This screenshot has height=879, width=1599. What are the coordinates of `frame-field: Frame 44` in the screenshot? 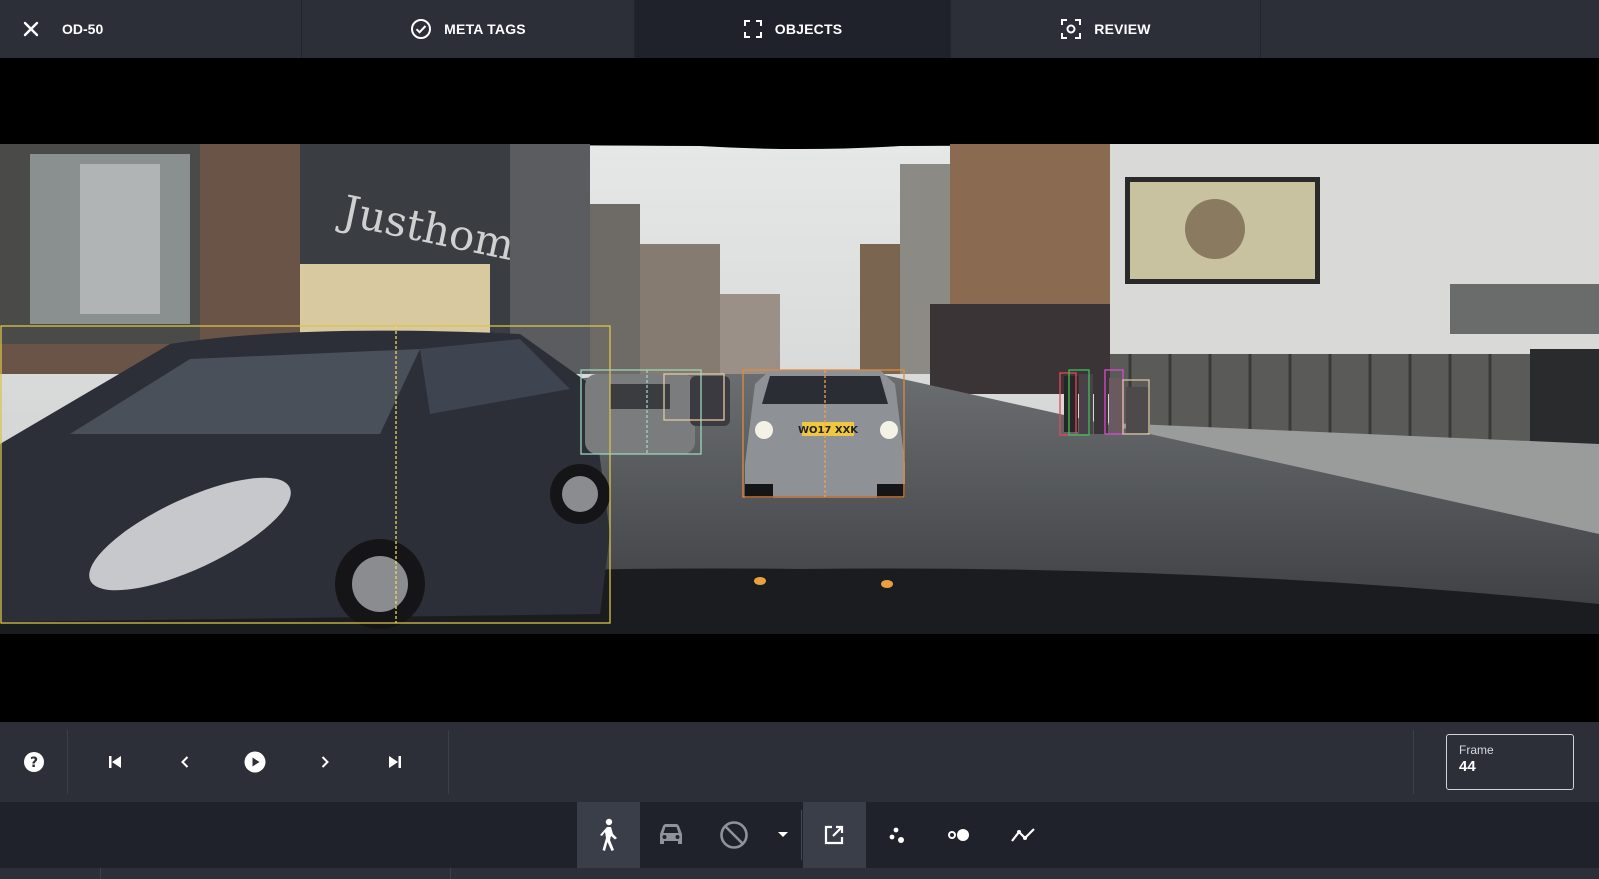 It's located at (1510, 762).